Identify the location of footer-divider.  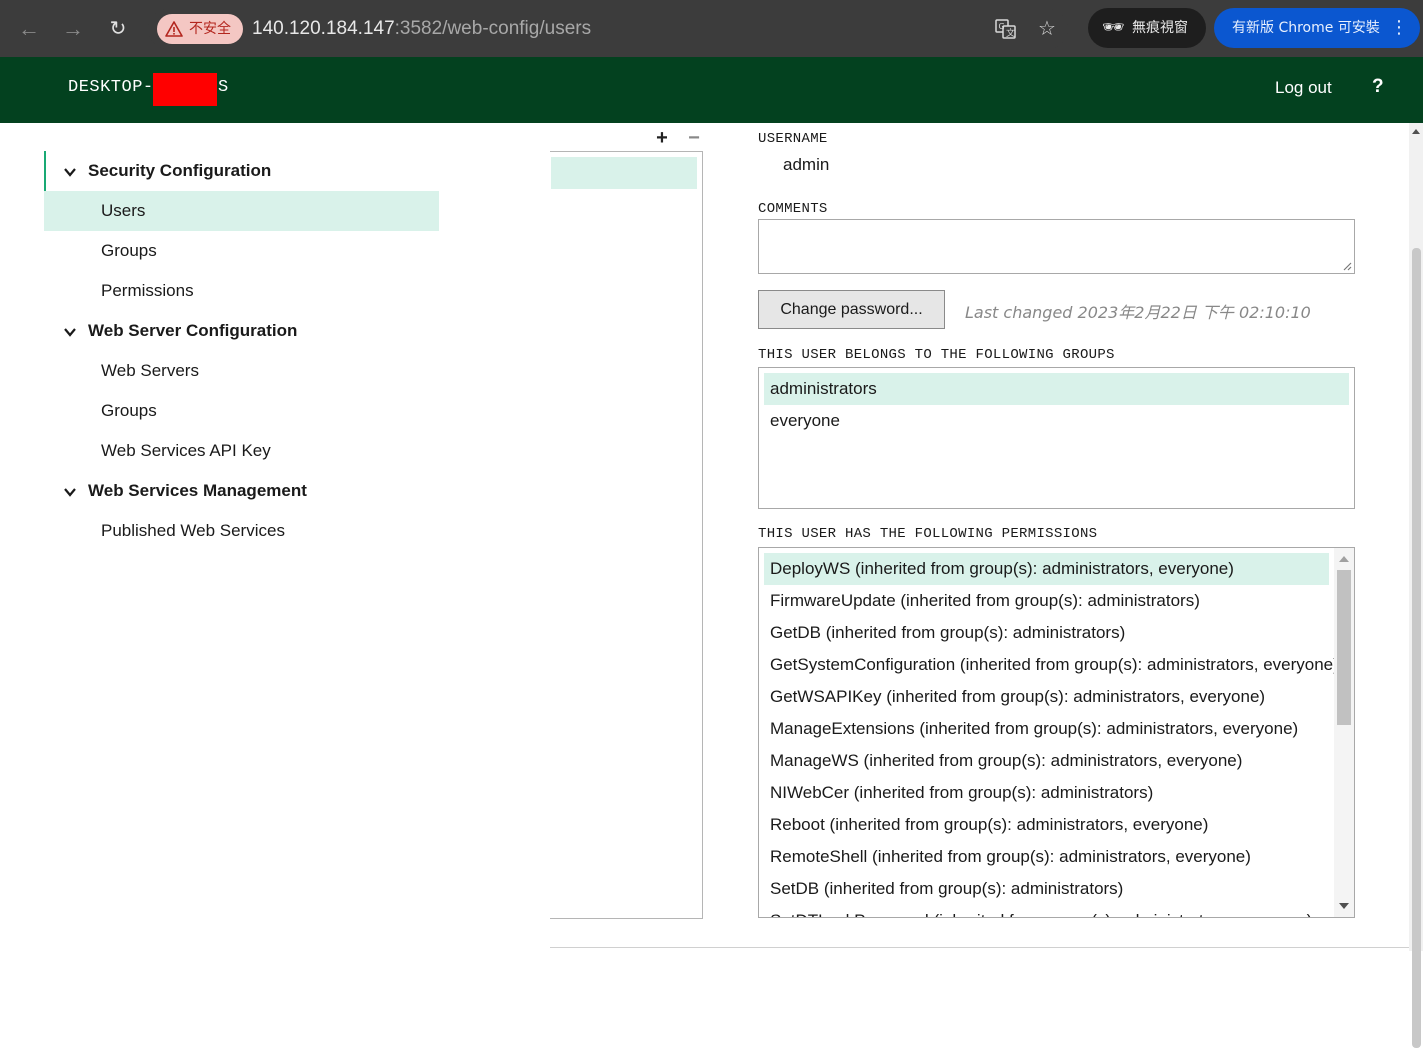
(986, 947).